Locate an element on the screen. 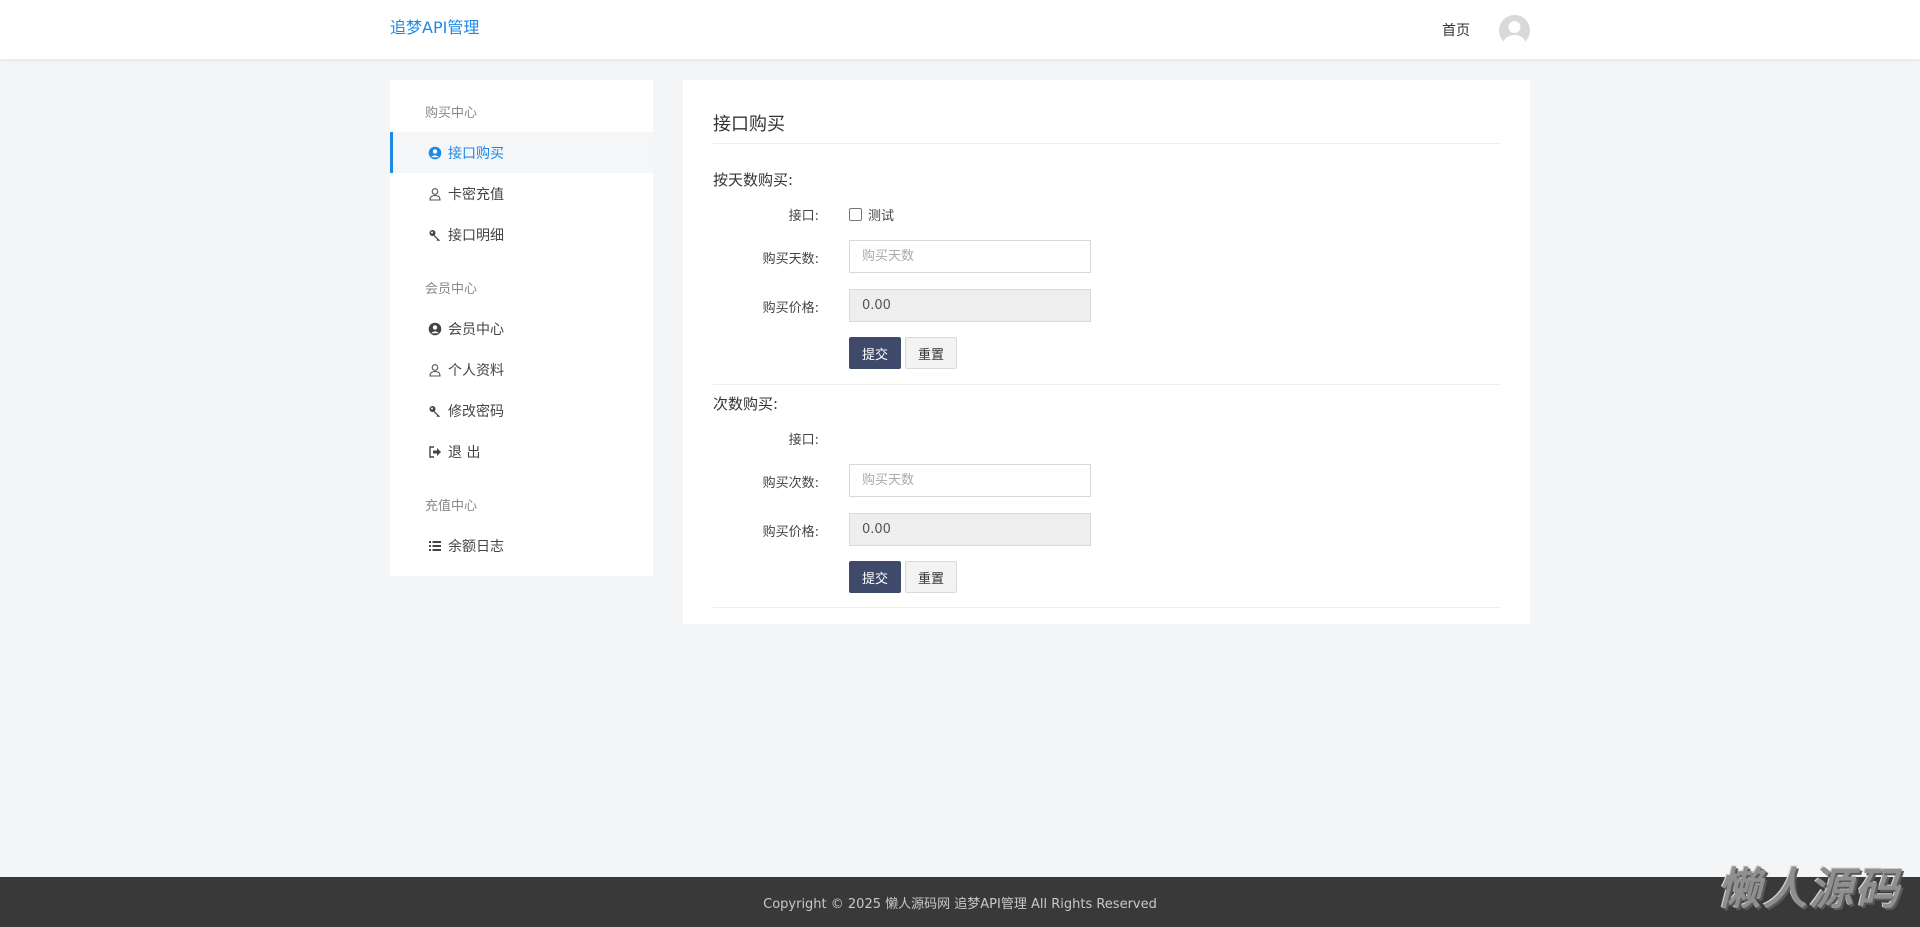 The image size is (1920, 927). avatar is located at coordinates (1514, 30).